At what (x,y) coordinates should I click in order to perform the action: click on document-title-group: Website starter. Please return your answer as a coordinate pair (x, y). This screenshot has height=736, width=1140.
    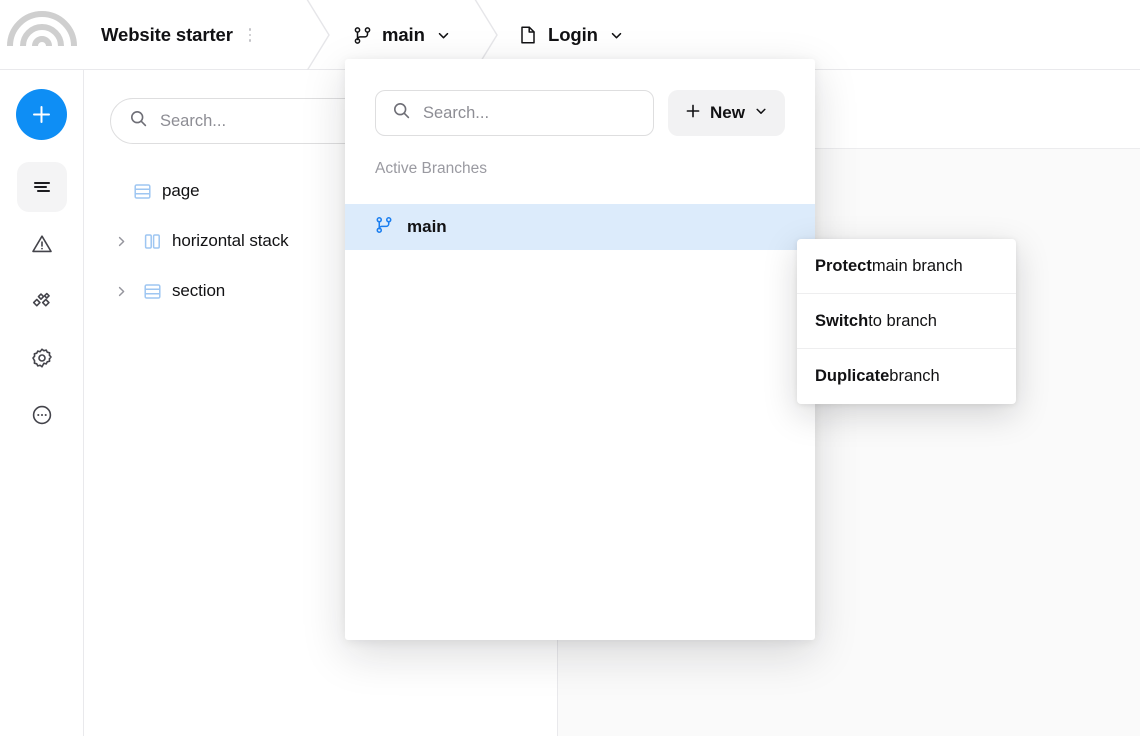
    Looking at the image, I should click on (177, 35).